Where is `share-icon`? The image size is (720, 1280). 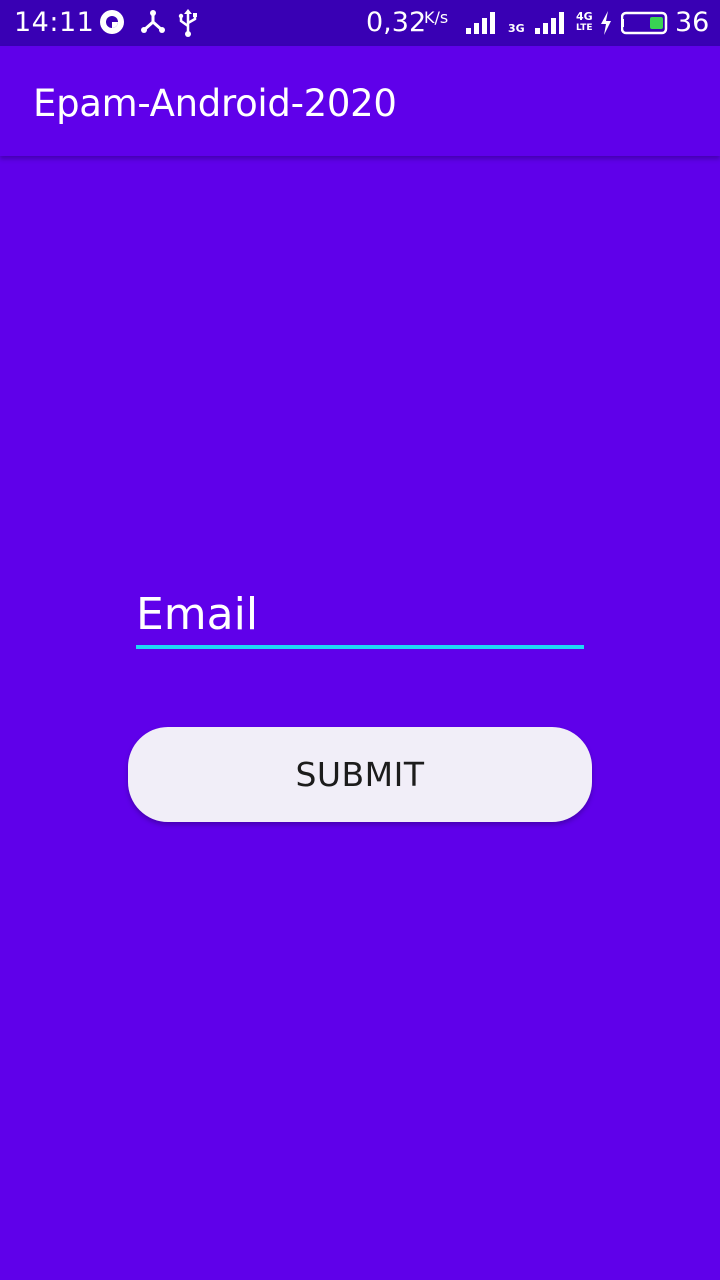
share-icon is located at coordinates (153, 21).